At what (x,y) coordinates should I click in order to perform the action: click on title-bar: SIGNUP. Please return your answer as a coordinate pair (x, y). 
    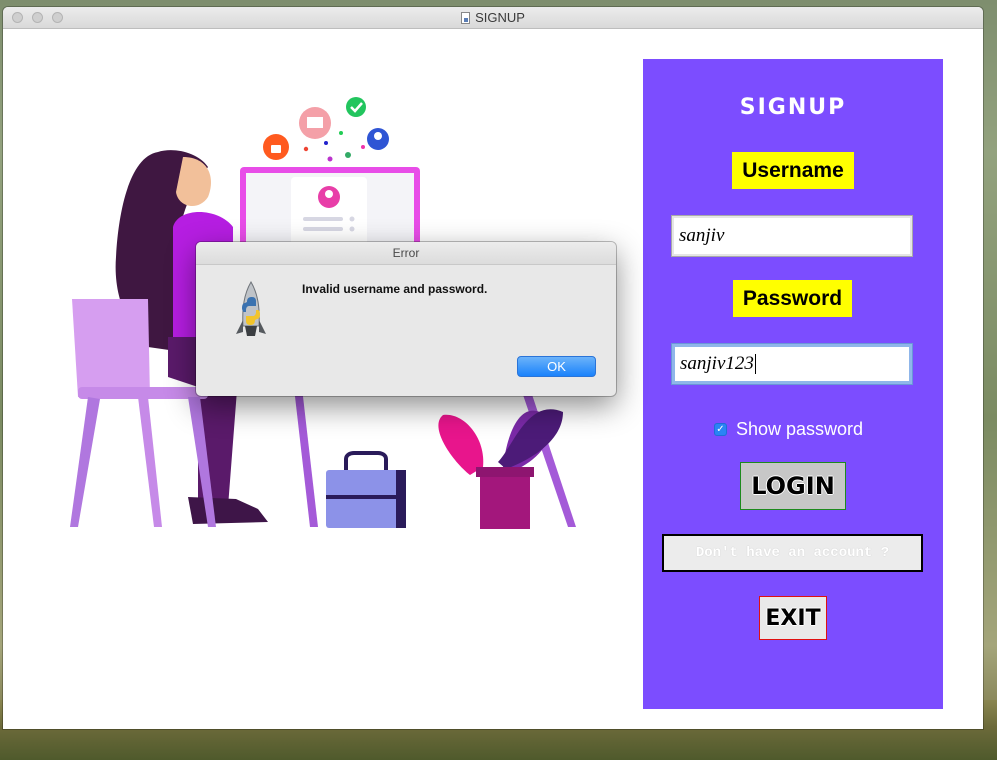
    Looking at the image, I should click on (493, 18).